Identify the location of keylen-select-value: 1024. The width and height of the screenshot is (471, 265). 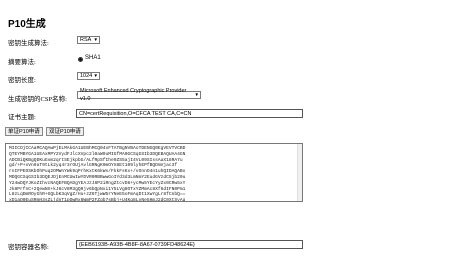
(86, 76).